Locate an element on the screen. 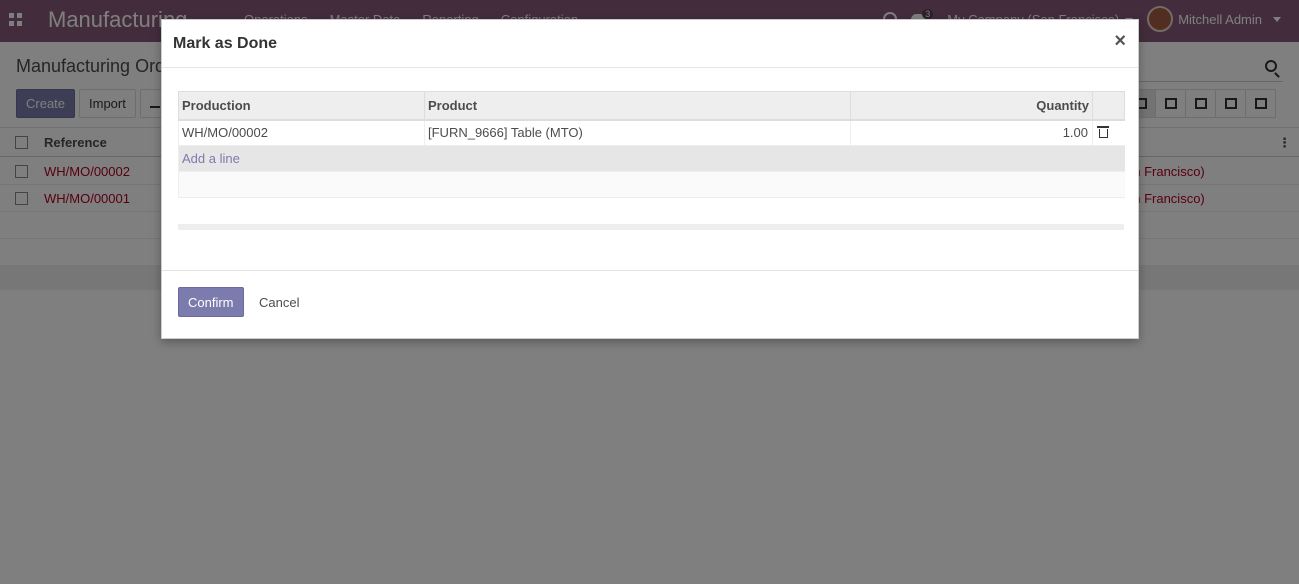 This screenshot has width=1299, height=584. empty-row is located at coordinates (651, 184).